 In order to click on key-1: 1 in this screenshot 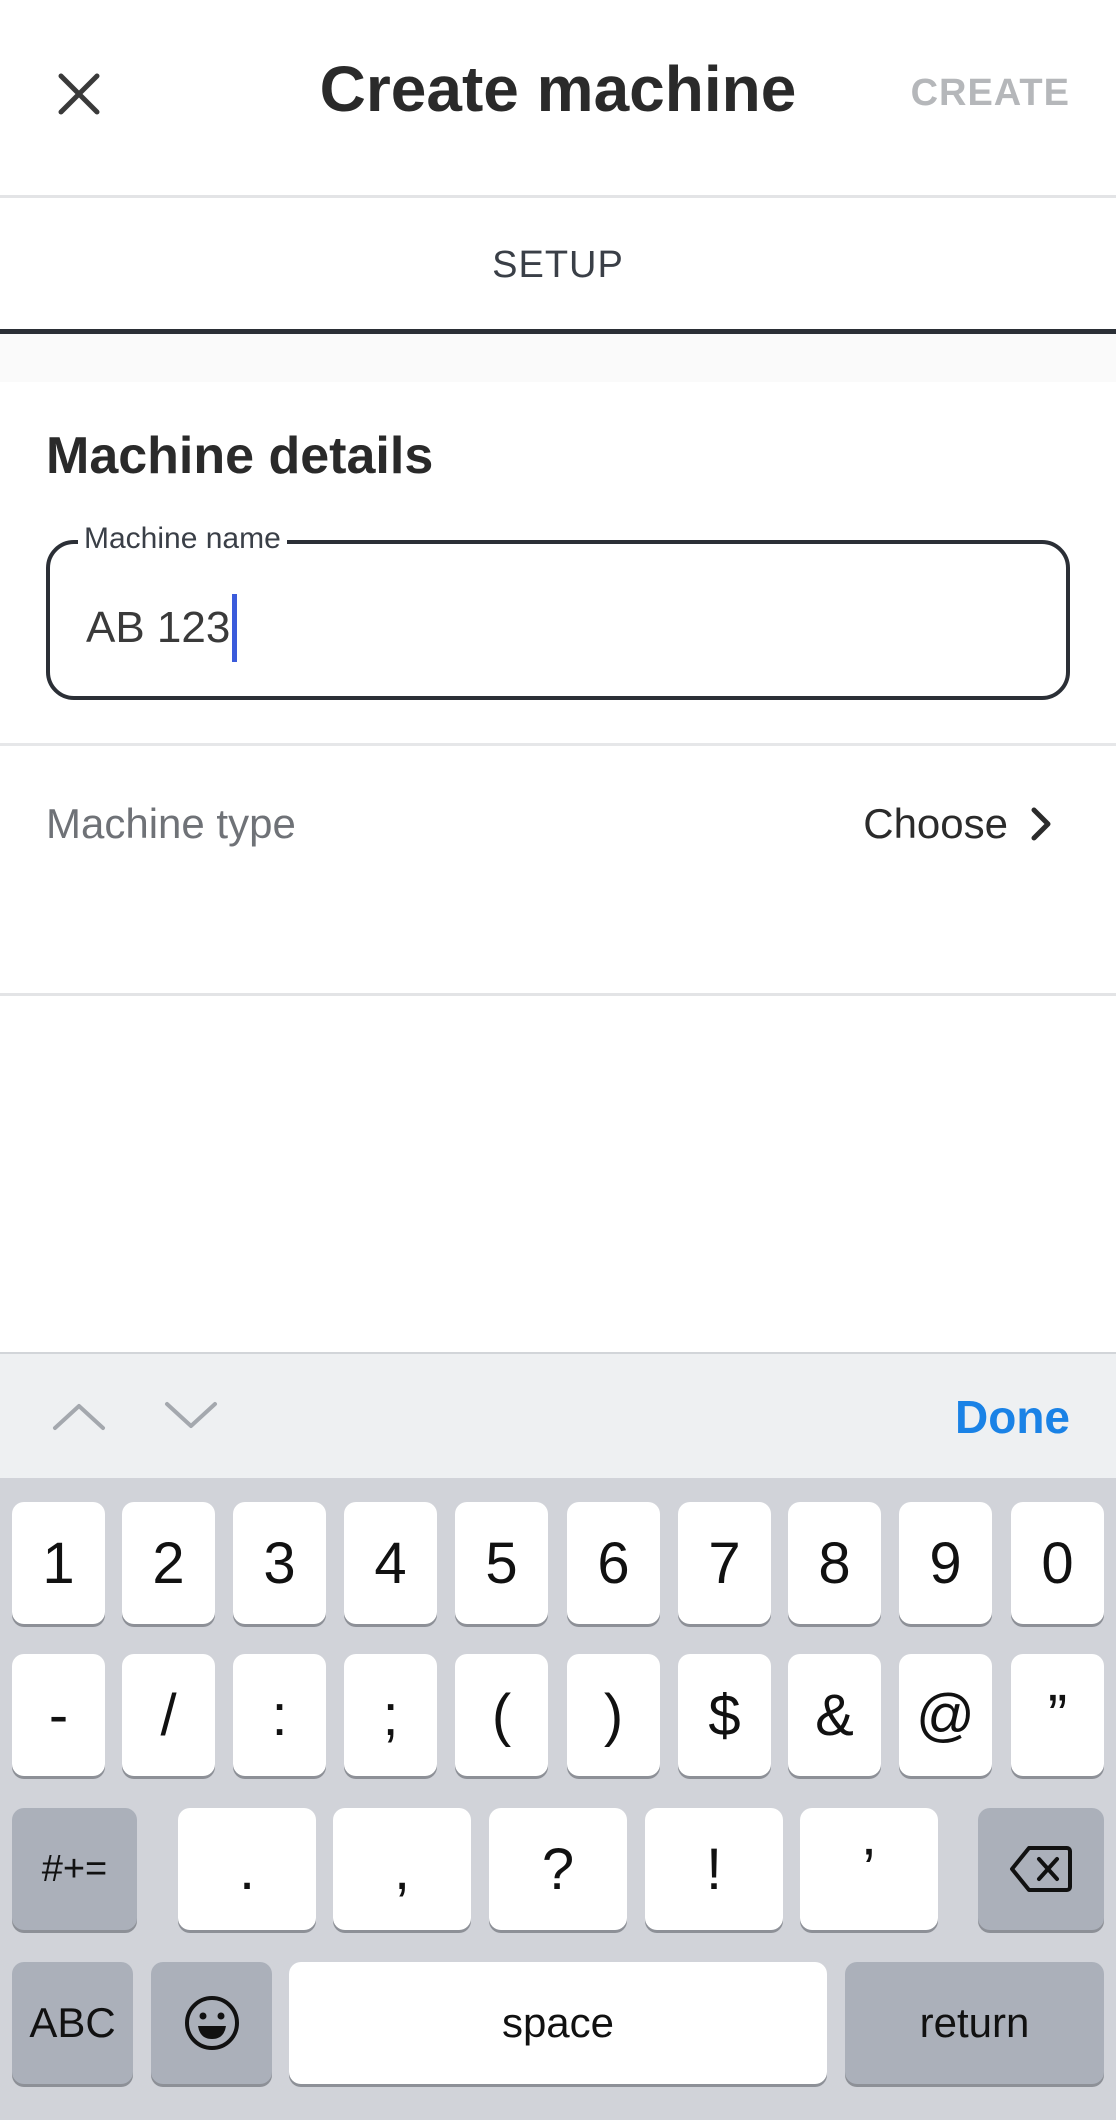, I will do `click(58, 1563)`.